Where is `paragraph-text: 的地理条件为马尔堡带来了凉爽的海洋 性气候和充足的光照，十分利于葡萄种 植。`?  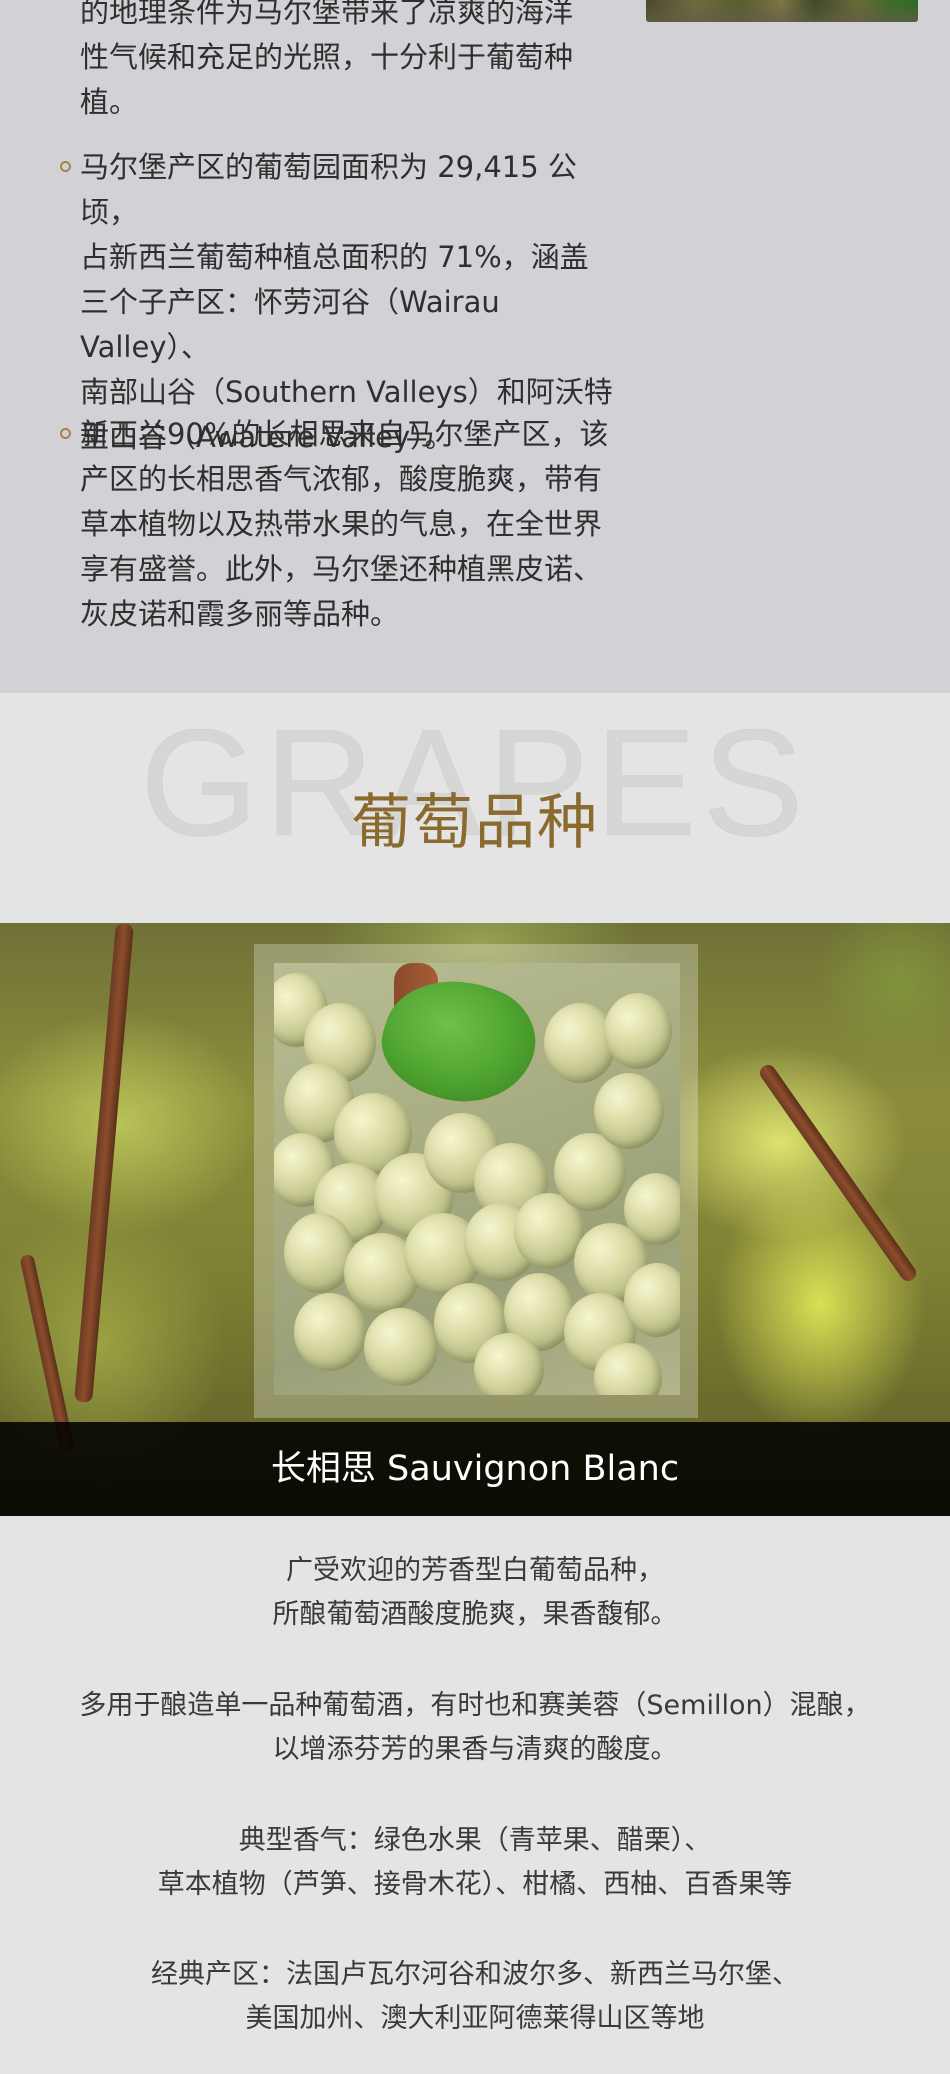 paragraph-text: 的地理条件为马尔堡带来了凉爽的海洋 性气候和充足的光照，十分利于葡萄种 植。 is located at coordinates (340, 62).